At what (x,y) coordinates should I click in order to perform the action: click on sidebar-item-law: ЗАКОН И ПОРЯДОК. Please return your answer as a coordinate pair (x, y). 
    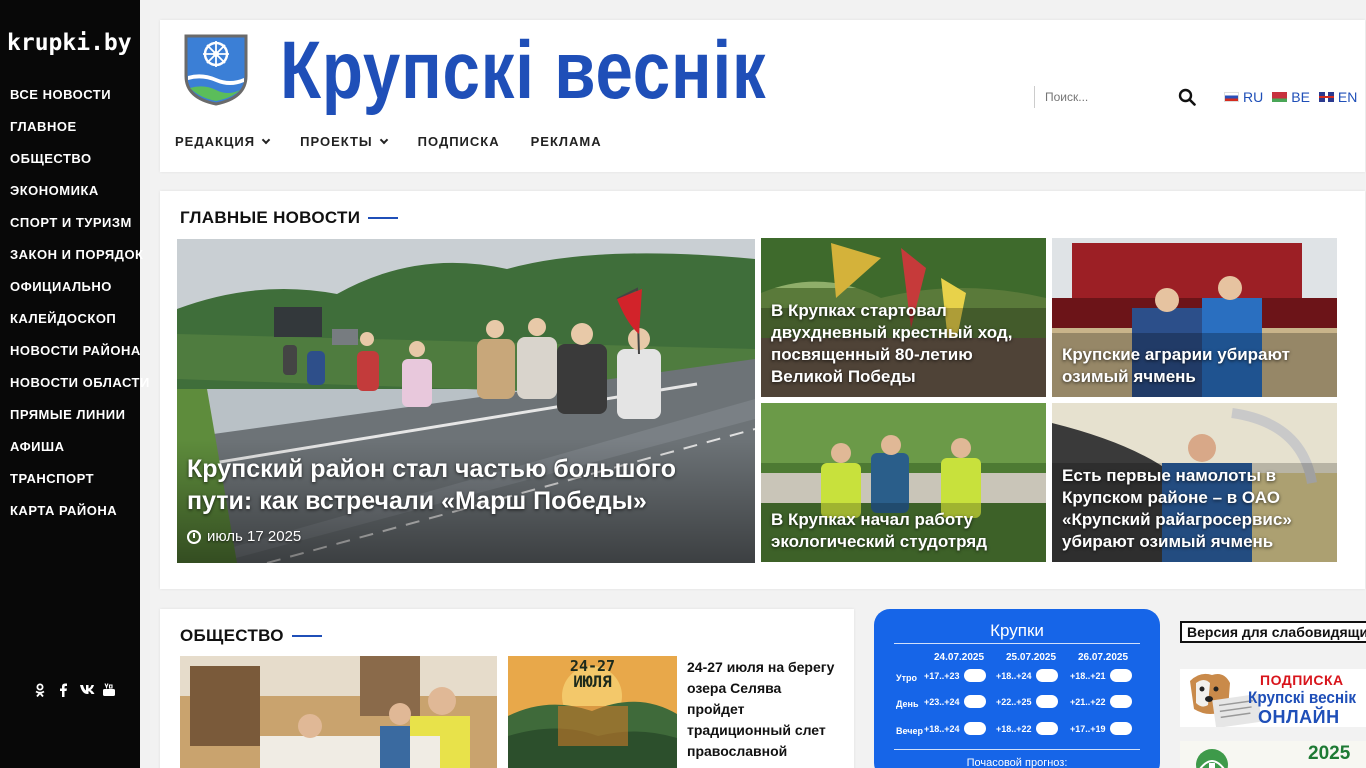
    Looking at the image, I should click on (80, 263).